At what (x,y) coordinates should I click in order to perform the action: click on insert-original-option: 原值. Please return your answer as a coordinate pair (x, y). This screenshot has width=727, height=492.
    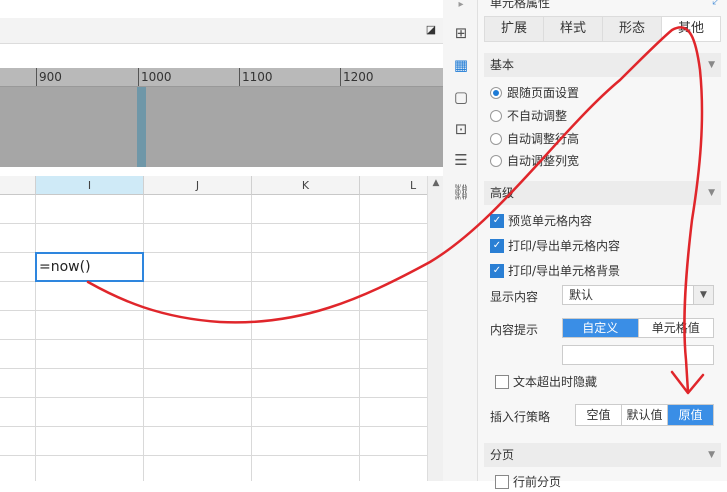
    Looking at the image, I should click on (690, 415).